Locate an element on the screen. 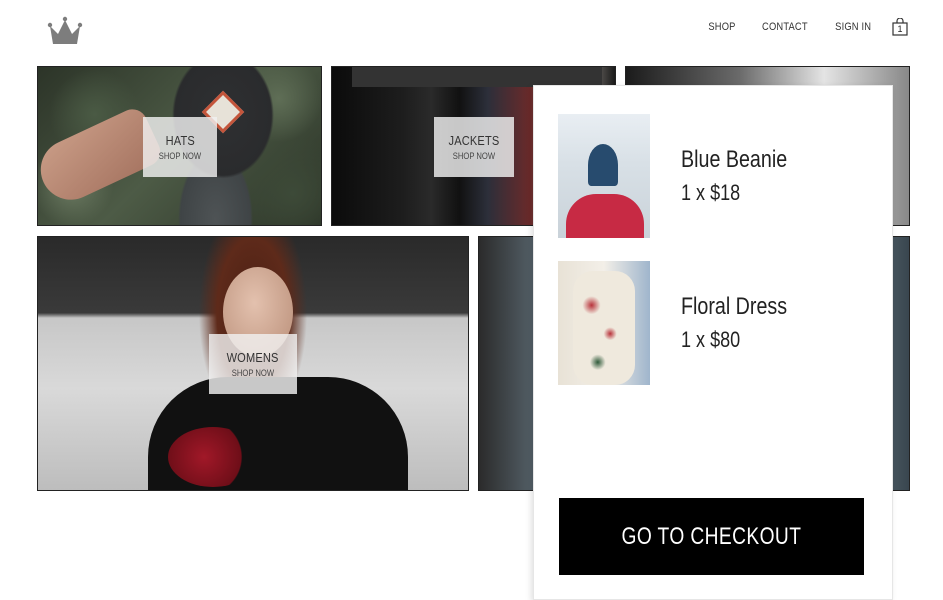  cart-item: Floral Dress 1 x $80 is located at coordinates (684, 323).